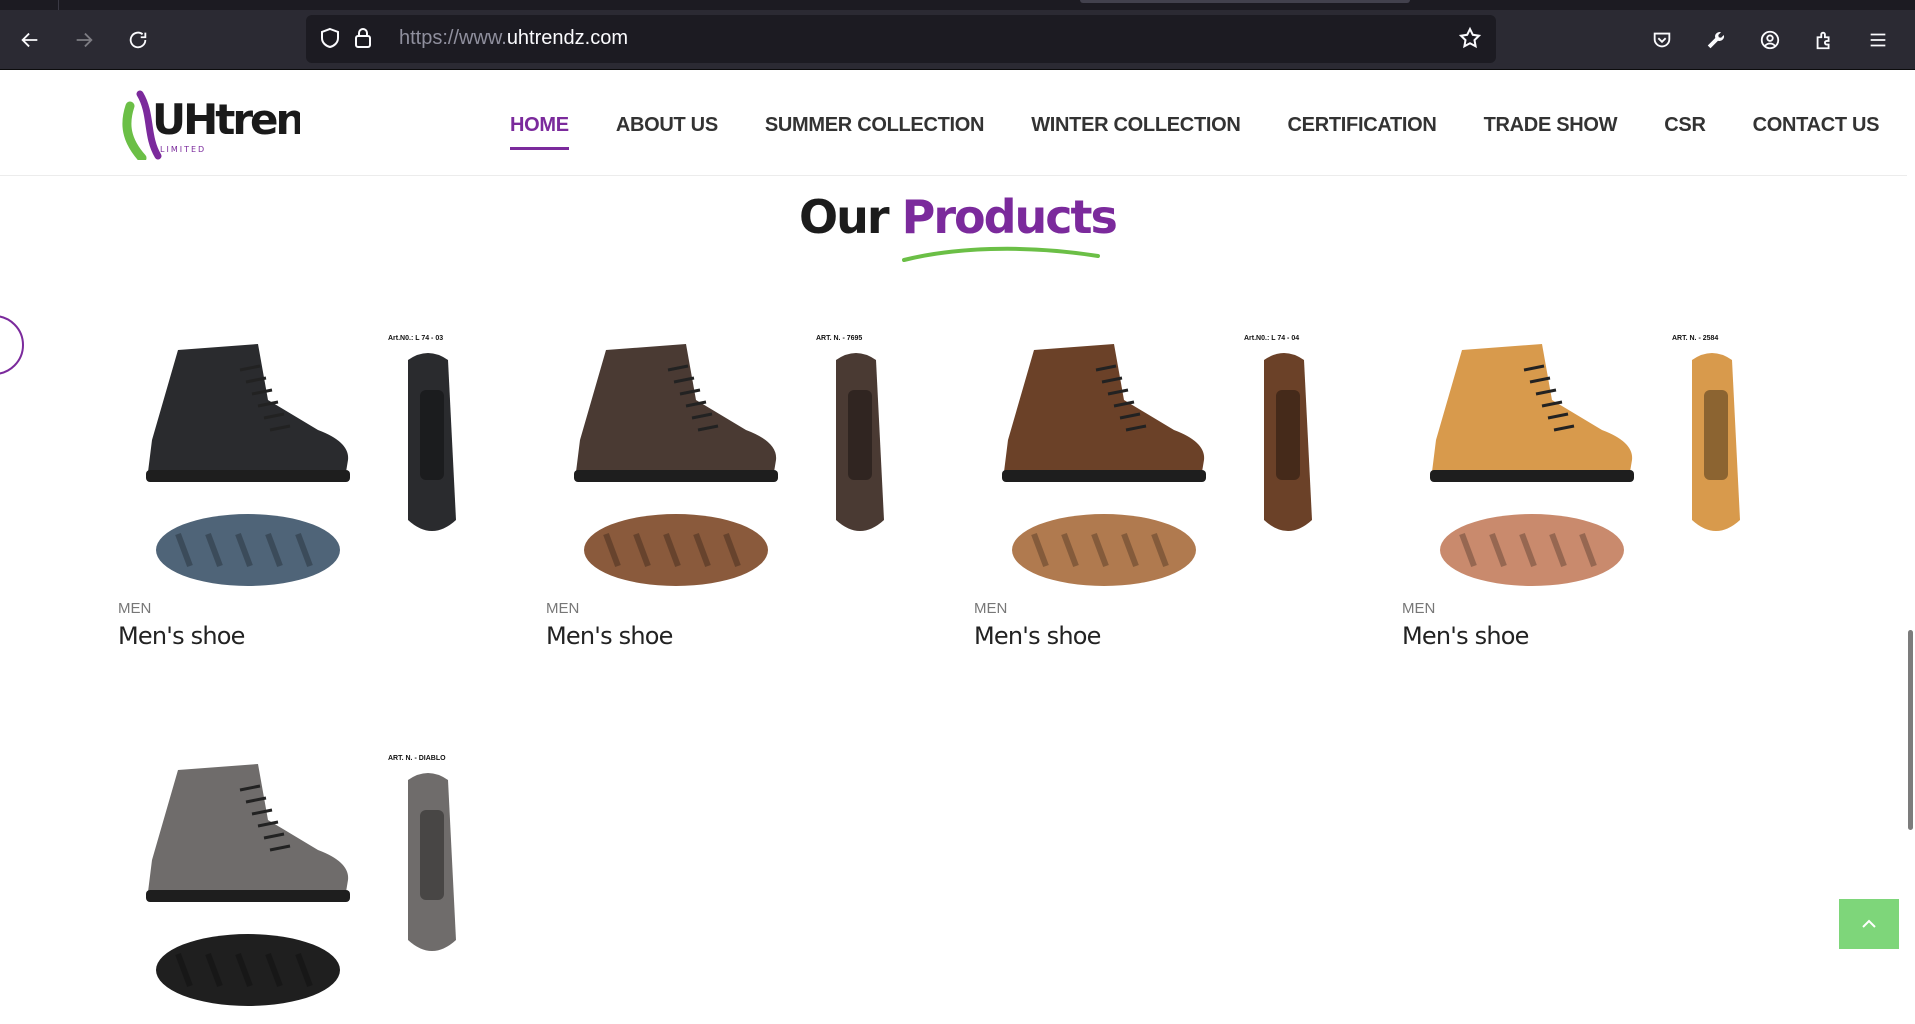 Image resolution: width=1915 pixels, height=1024 pixels. I want to click on pocket-icon, so click(1662, 40).